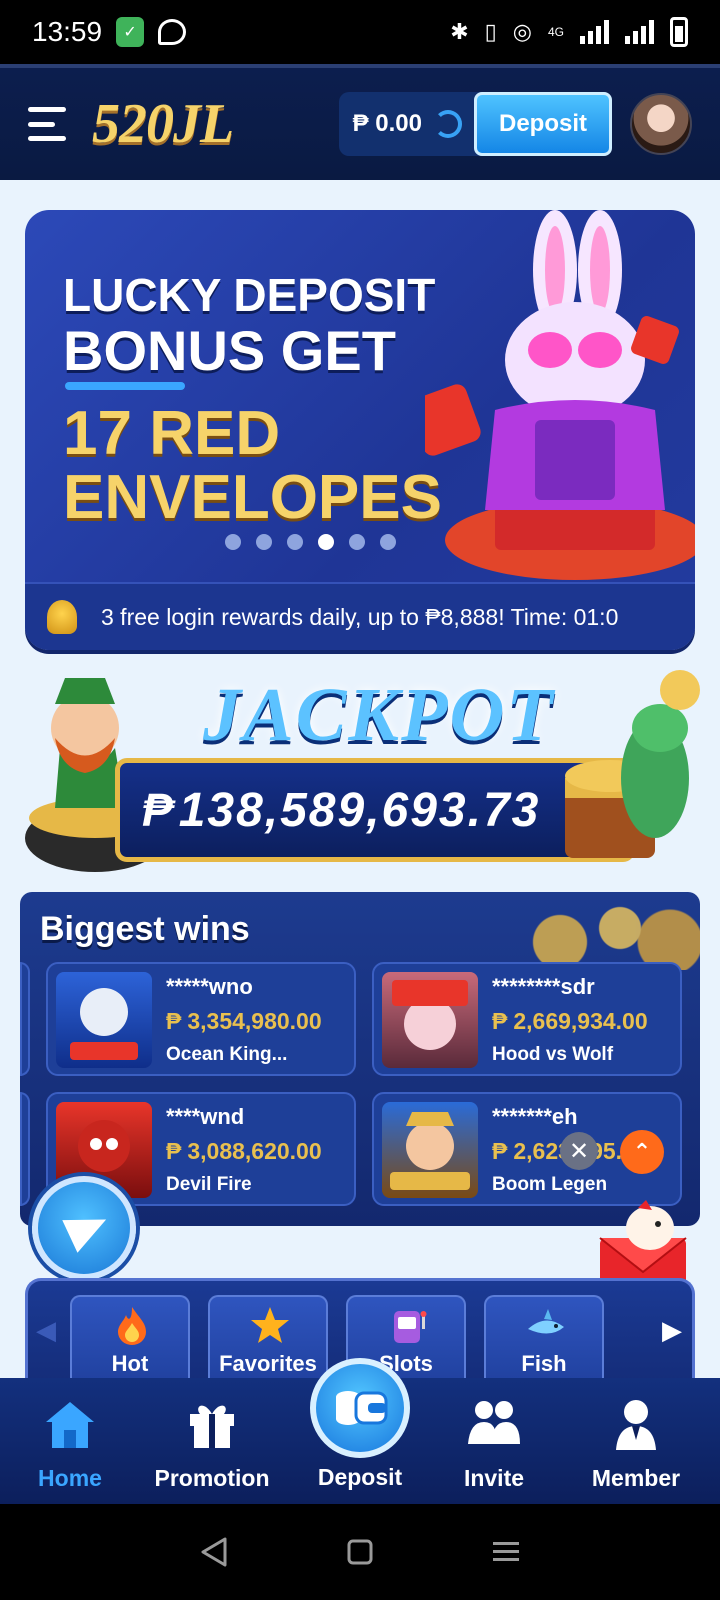 This screenshot has height=1600, width=720. Describe the element at coordinates (212, 1478) in the screenshot. I see `nav-label: Promotion` at that location.